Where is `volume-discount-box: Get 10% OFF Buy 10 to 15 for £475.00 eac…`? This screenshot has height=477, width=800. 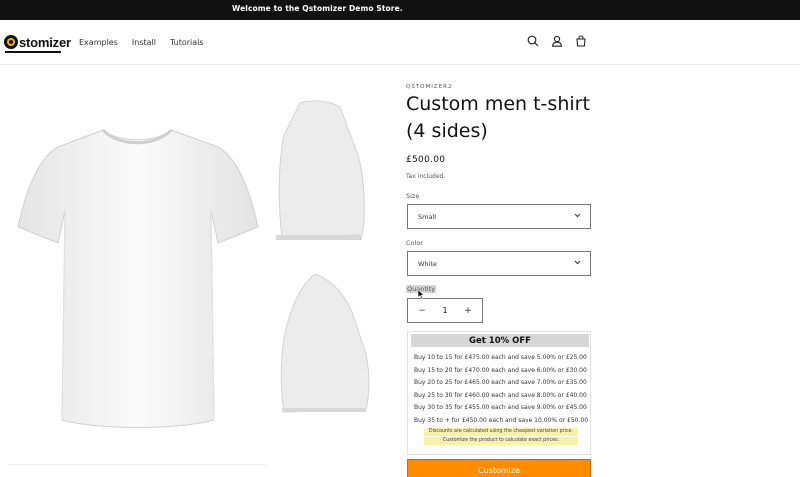
volume-discount-box: Get 10% OFF Buy 10 to 15 for £475.00 eac… is located at coordinates (499, 393).